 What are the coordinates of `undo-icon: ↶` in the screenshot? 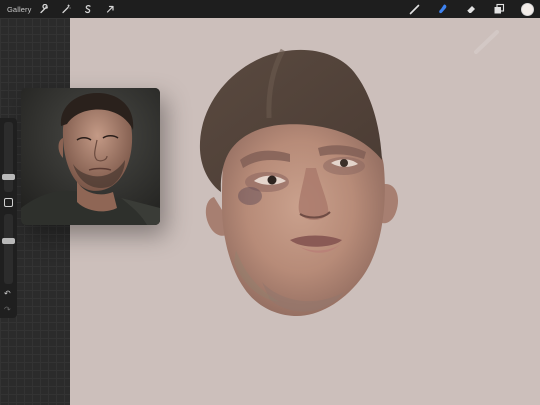 It's located at (7, 294).